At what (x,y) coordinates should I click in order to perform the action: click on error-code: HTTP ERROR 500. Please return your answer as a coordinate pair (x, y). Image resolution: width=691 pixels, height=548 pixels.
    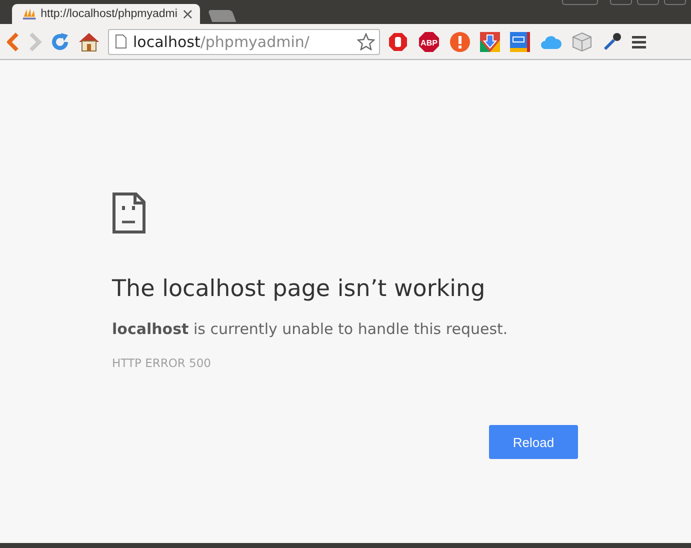
    Looking at the image, I should click on (162, 363).